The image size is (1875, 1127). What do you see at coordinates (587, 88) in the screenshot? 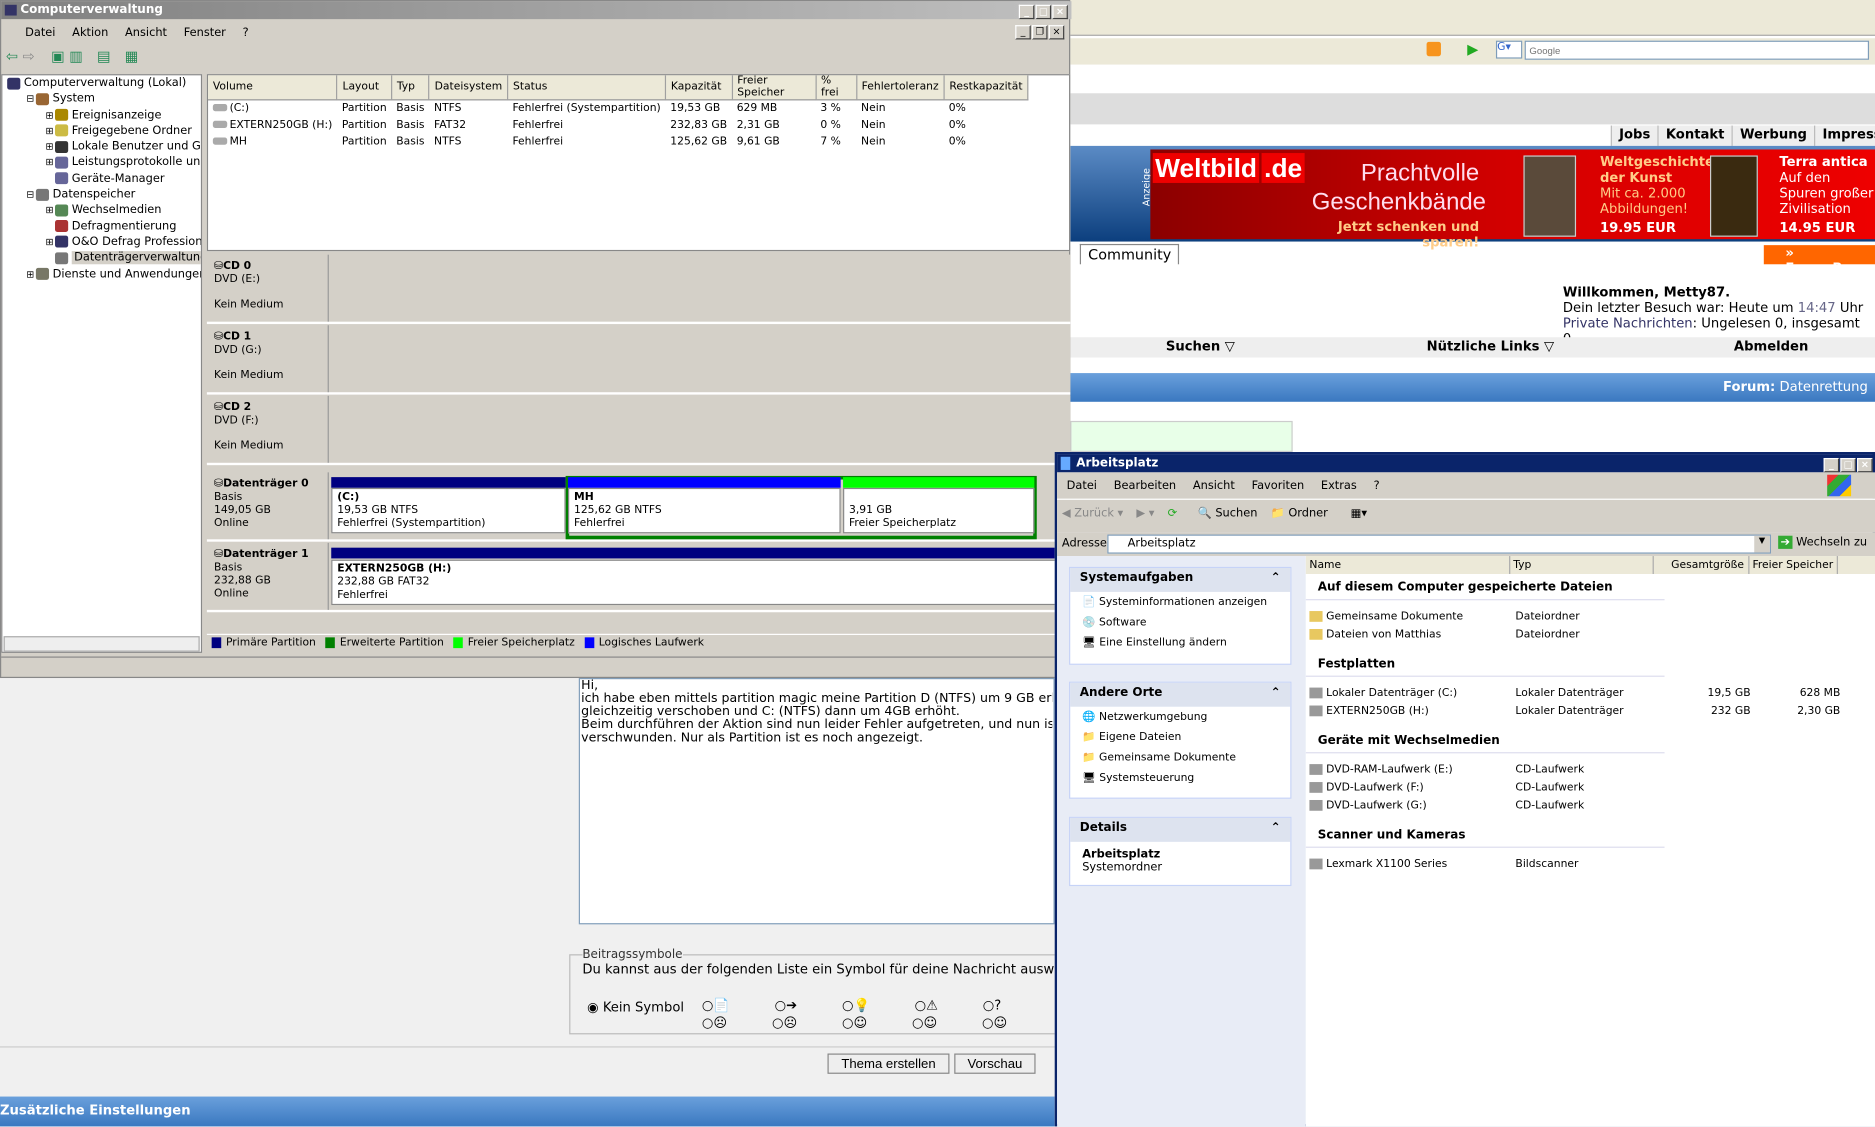
I see `column-header: Status` at bounding box center [587, 88].